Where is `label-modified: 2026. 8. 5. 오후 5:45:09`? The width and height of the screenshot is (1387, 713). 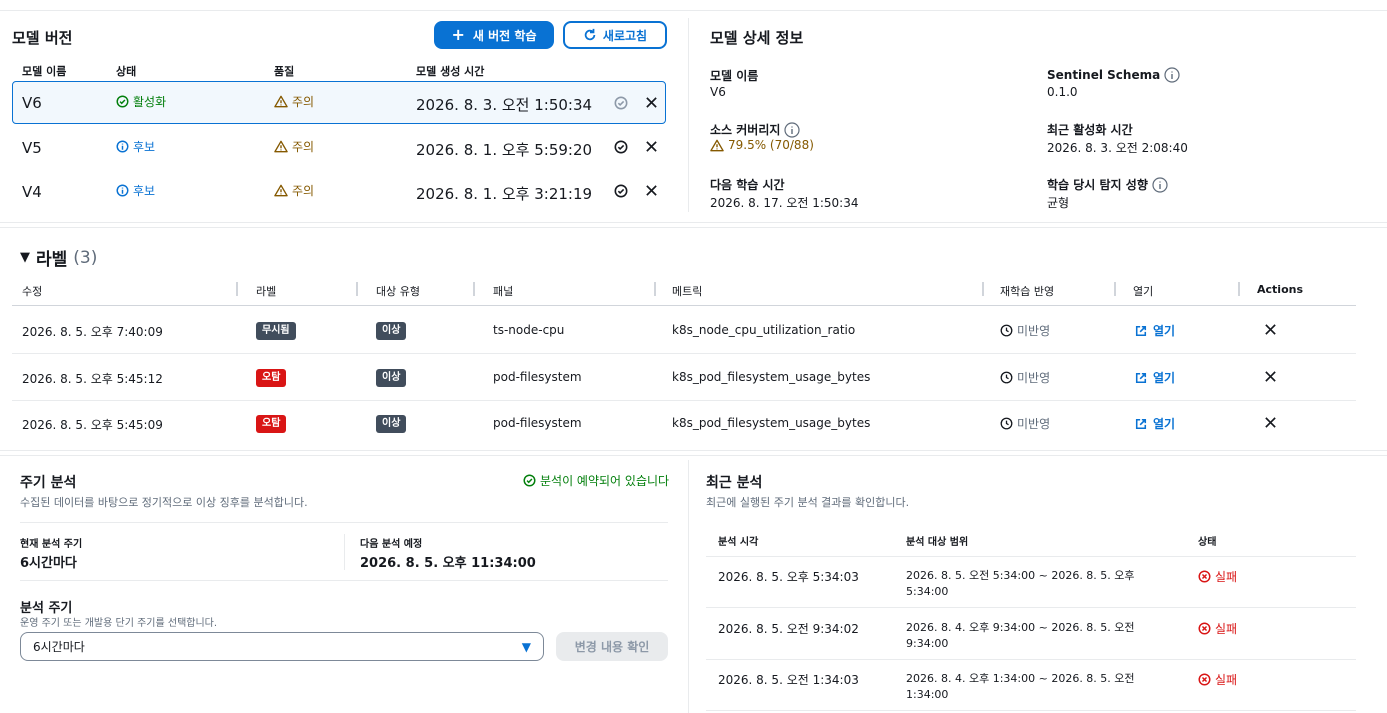 label-modified: 2026. 8. 5. 오후 5:45:09 is located at coordinates (92, 425).